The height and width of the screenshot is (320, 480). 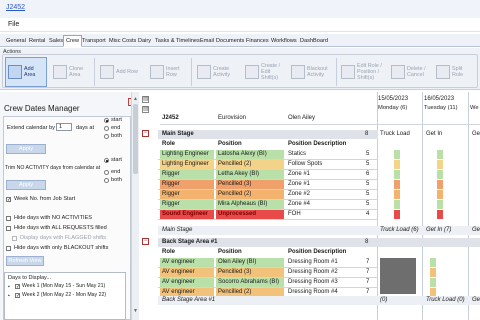 What do you see at coordinates (106, 136) in the screenshot?
I see `extend-both-radio` at bounding box center [106, 136].